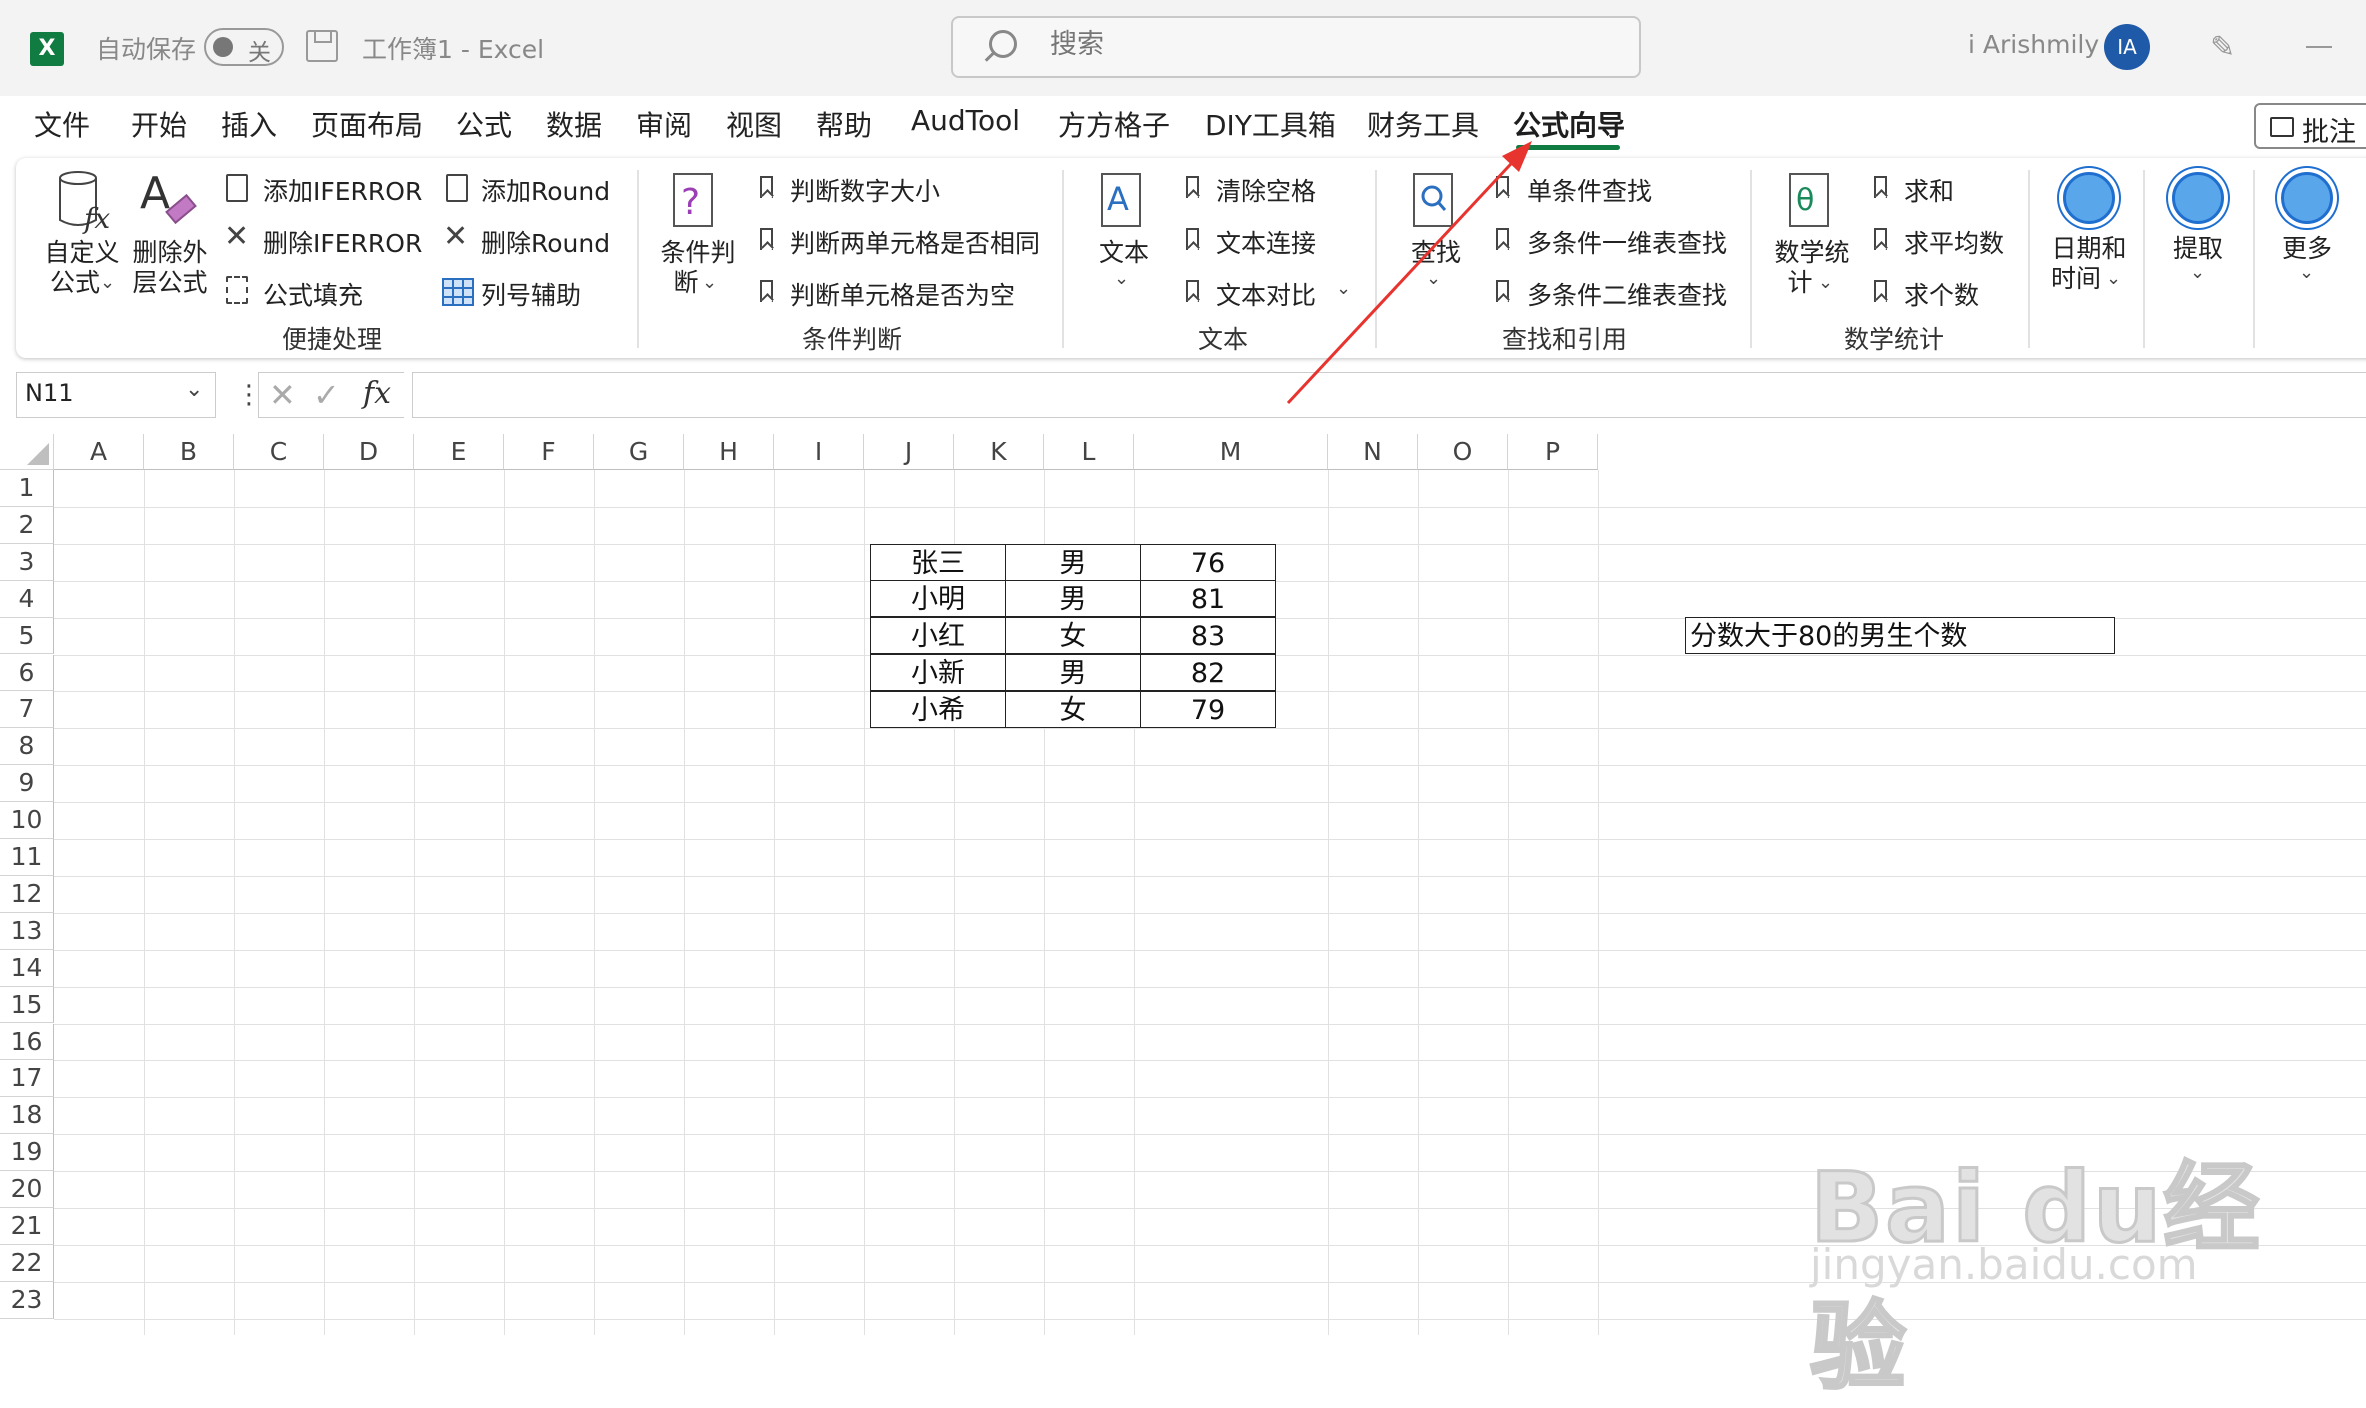 The height and width of the screenshot is (1408, 2366). Describe the element at coordinates (938, 635) in the screenshot. I see `table-cell: 小红` at that location.